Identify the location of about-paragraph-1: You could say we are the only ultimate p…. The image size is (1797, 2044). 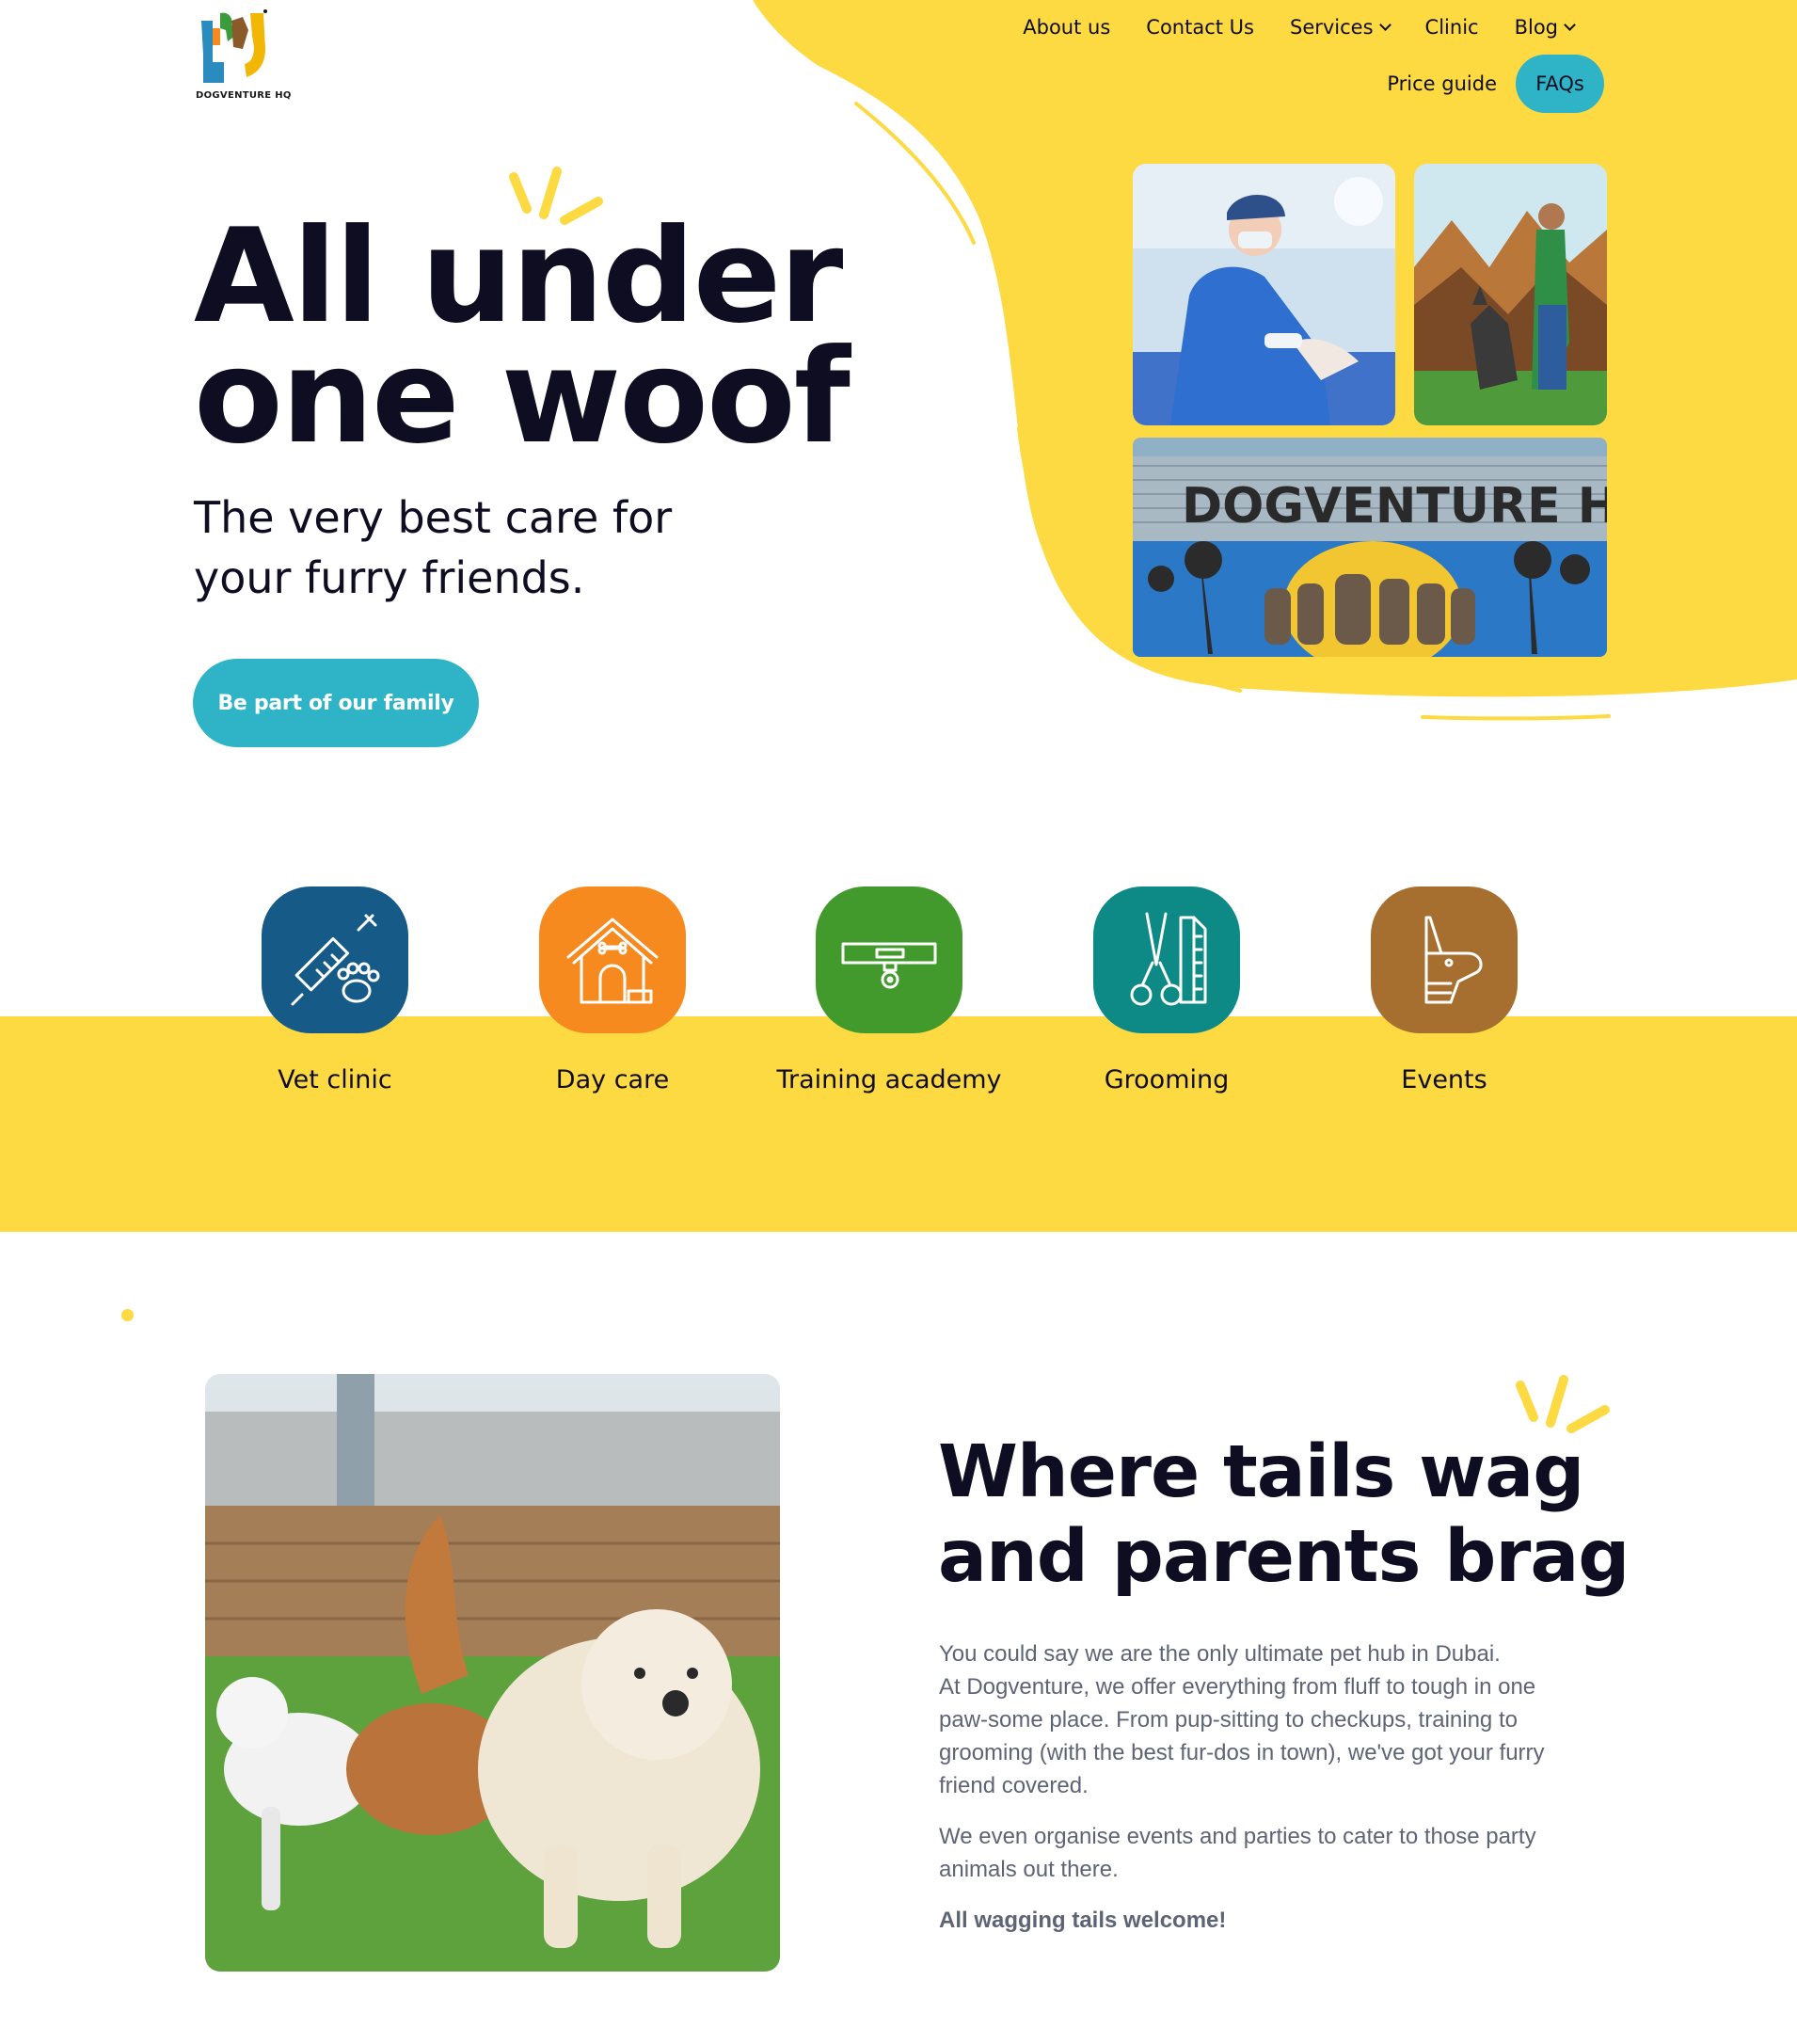
(1263, 1719).